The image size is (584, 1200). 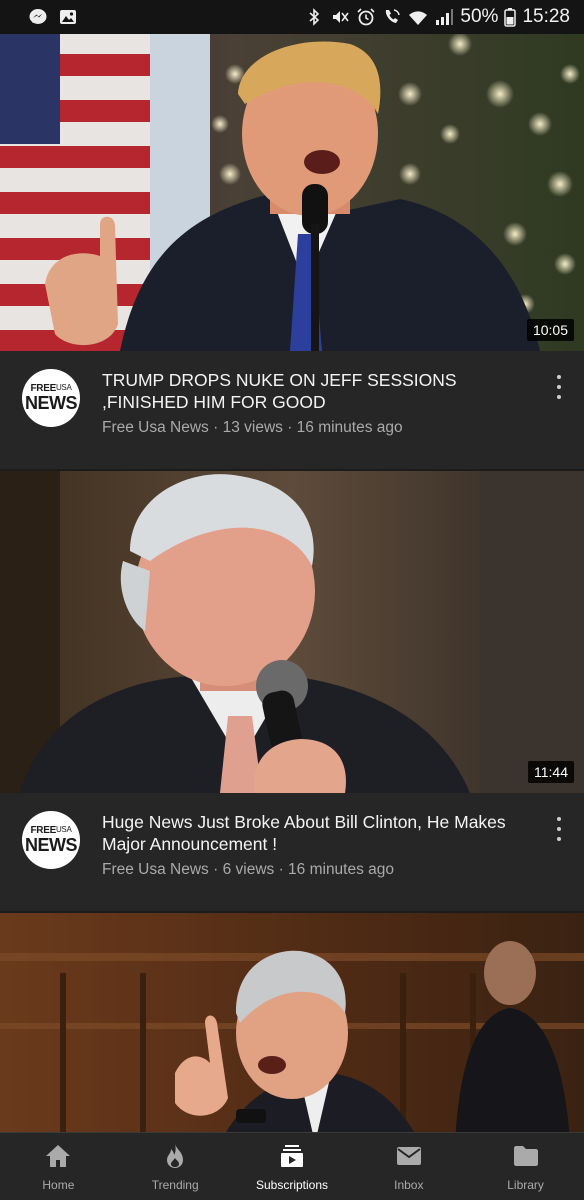 I want to click on status-bar: 50% 15:28, so click(x=292, y=17).